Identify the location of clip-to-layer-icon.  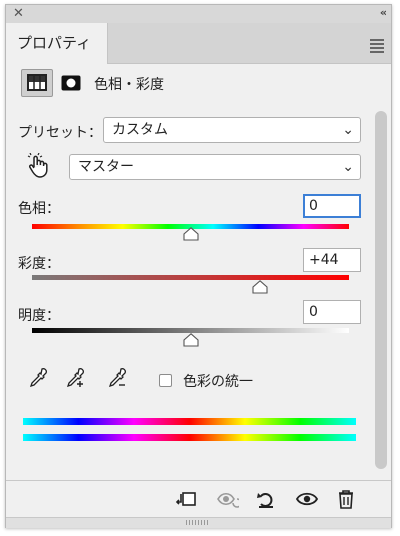
(186, 499).